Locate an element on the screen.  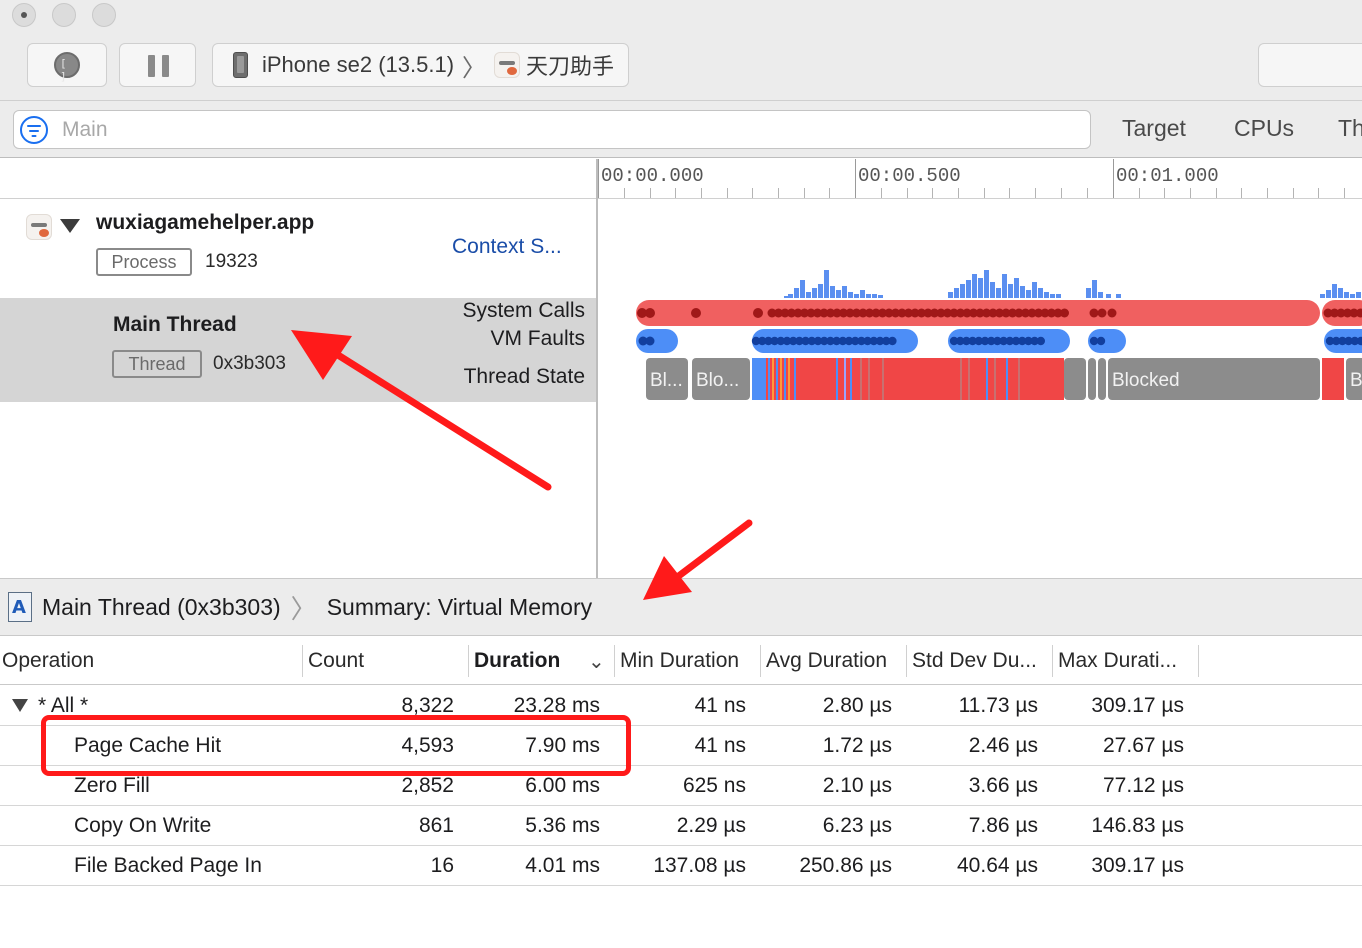
cell-count: 2,852 is located at coordinates (427, 785).